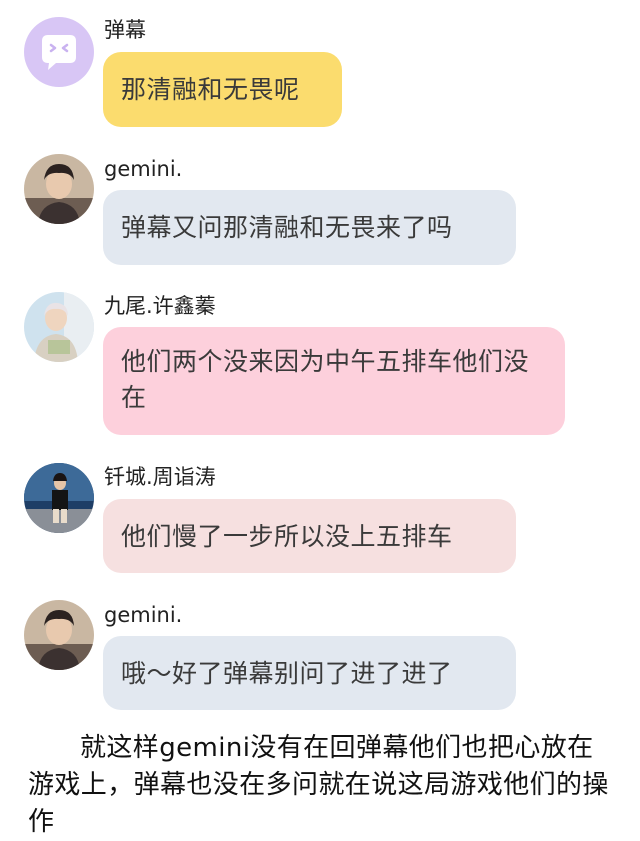  I want to click on message-bubble: 哦～好了弹幕别问了进了进了, so click(309, 673).